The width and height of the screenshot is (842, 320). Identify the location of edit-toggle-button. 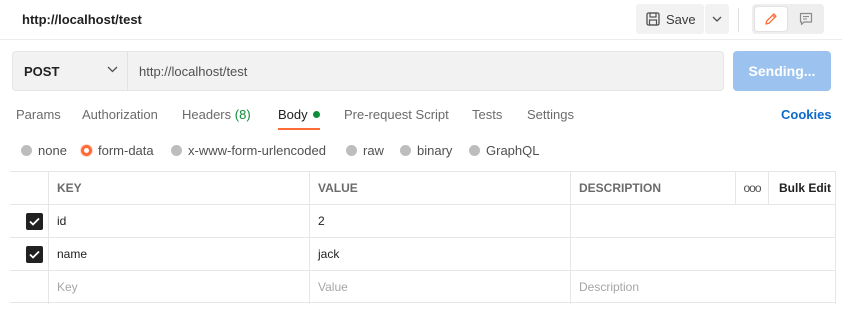
(771, 19).